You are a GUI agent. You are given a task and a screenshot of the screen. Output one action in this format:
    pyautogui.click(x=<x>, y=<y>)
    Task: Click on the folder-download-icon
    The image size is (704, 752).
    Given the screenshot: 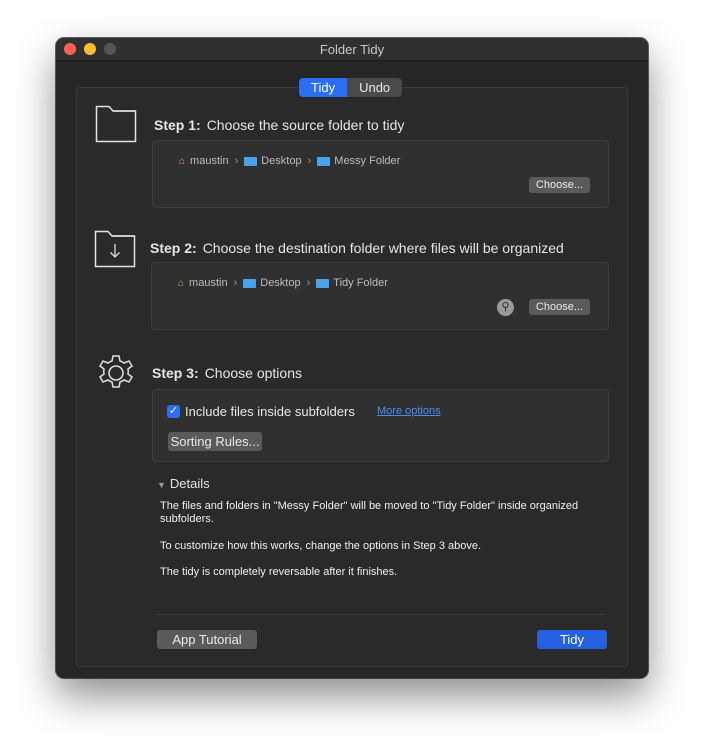 What is the action you would take?
    pyautogui.click(x=115, y=249)
    